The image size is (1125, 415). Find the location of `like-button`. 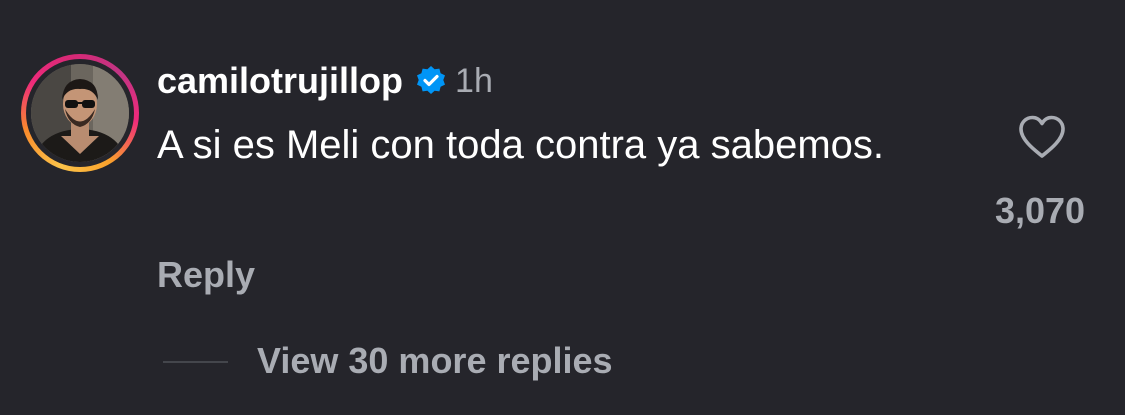

like-button is located at coordinates (1042, 137).